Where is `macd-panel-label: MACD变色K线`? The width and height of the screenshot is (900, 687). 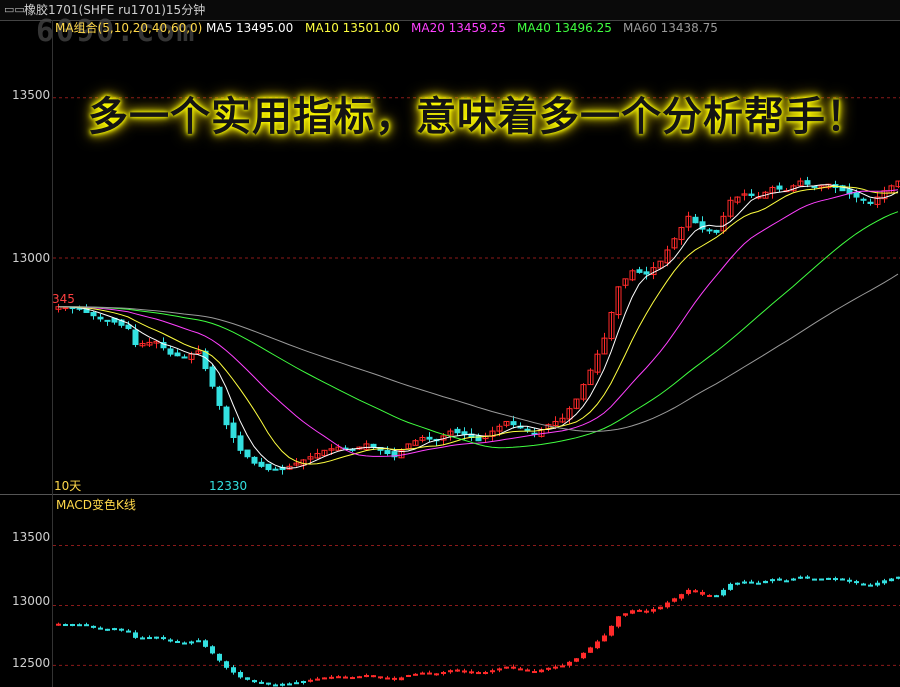
macd-panel-label: MACD变色K线 is located at coordinates (96, 505).